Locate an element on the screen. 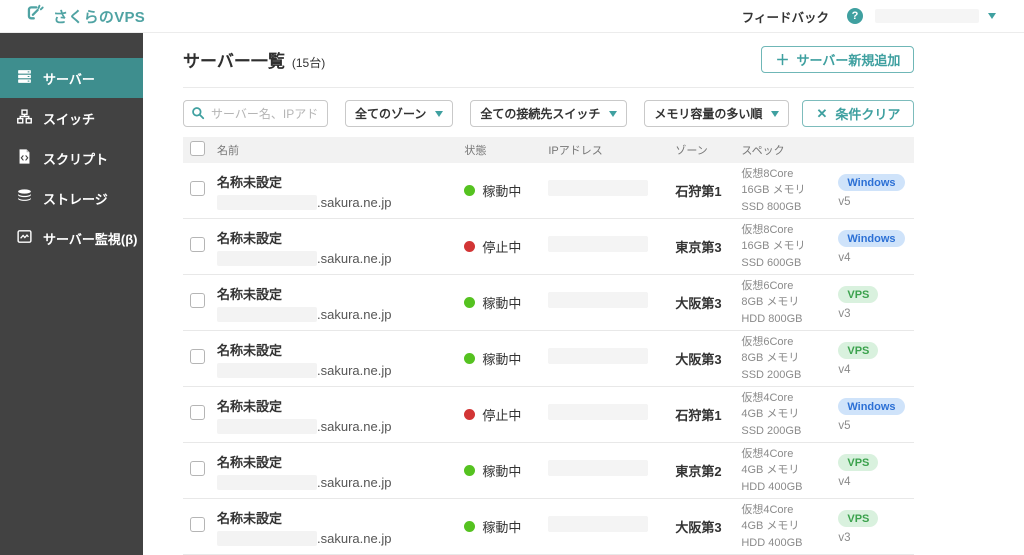  sidebar-item-script: スクリプト is located at coordinates (71, 158).